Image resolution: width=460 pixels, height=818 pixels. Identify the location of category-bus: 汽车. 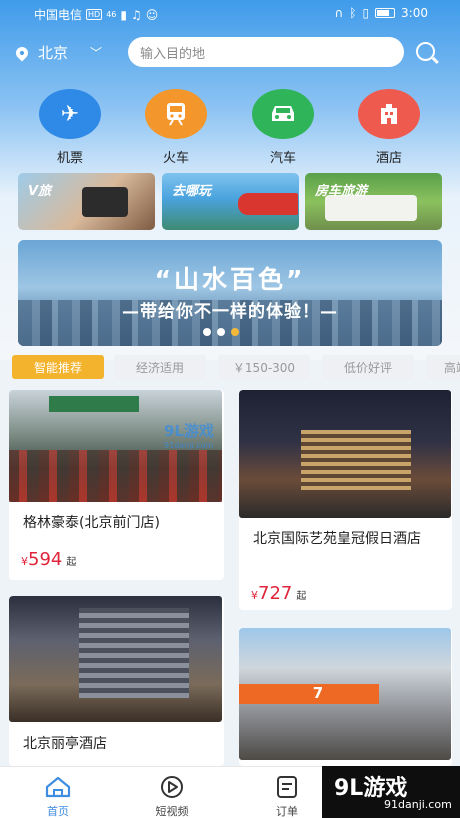
(283, 127).